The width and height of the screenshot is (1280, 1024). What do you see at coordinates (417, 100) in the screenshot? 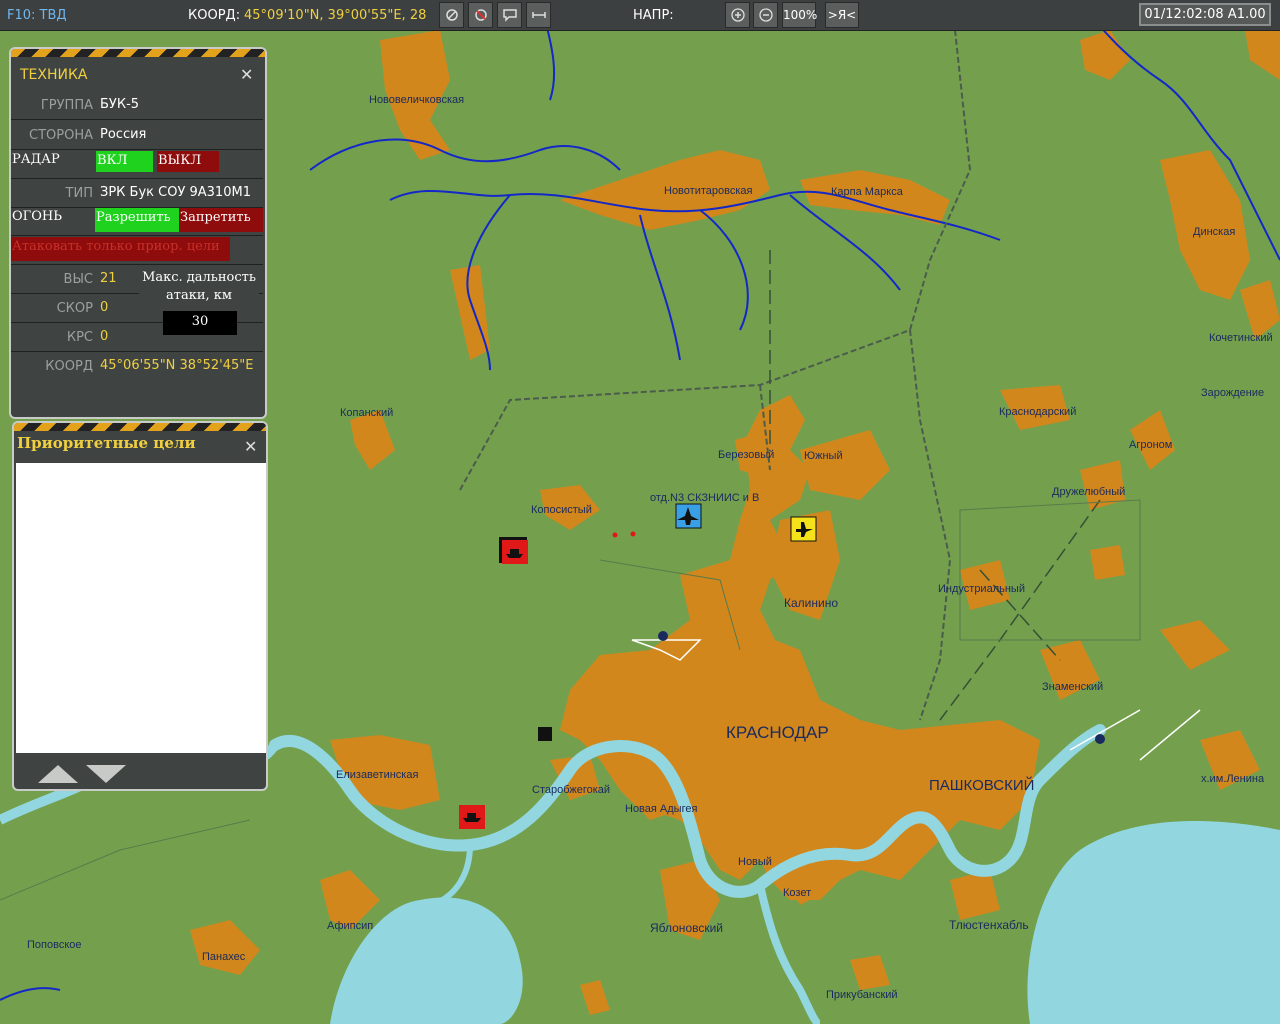
I see `map-label-novovelichkovskaya: Нововеличковская` at bounding box center [417, 100].